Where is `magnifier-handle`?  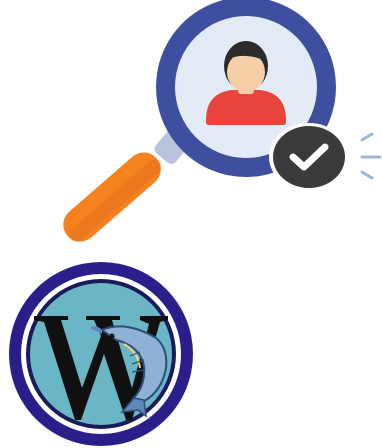
magnifier-handle is located at coordinates (112, 197).